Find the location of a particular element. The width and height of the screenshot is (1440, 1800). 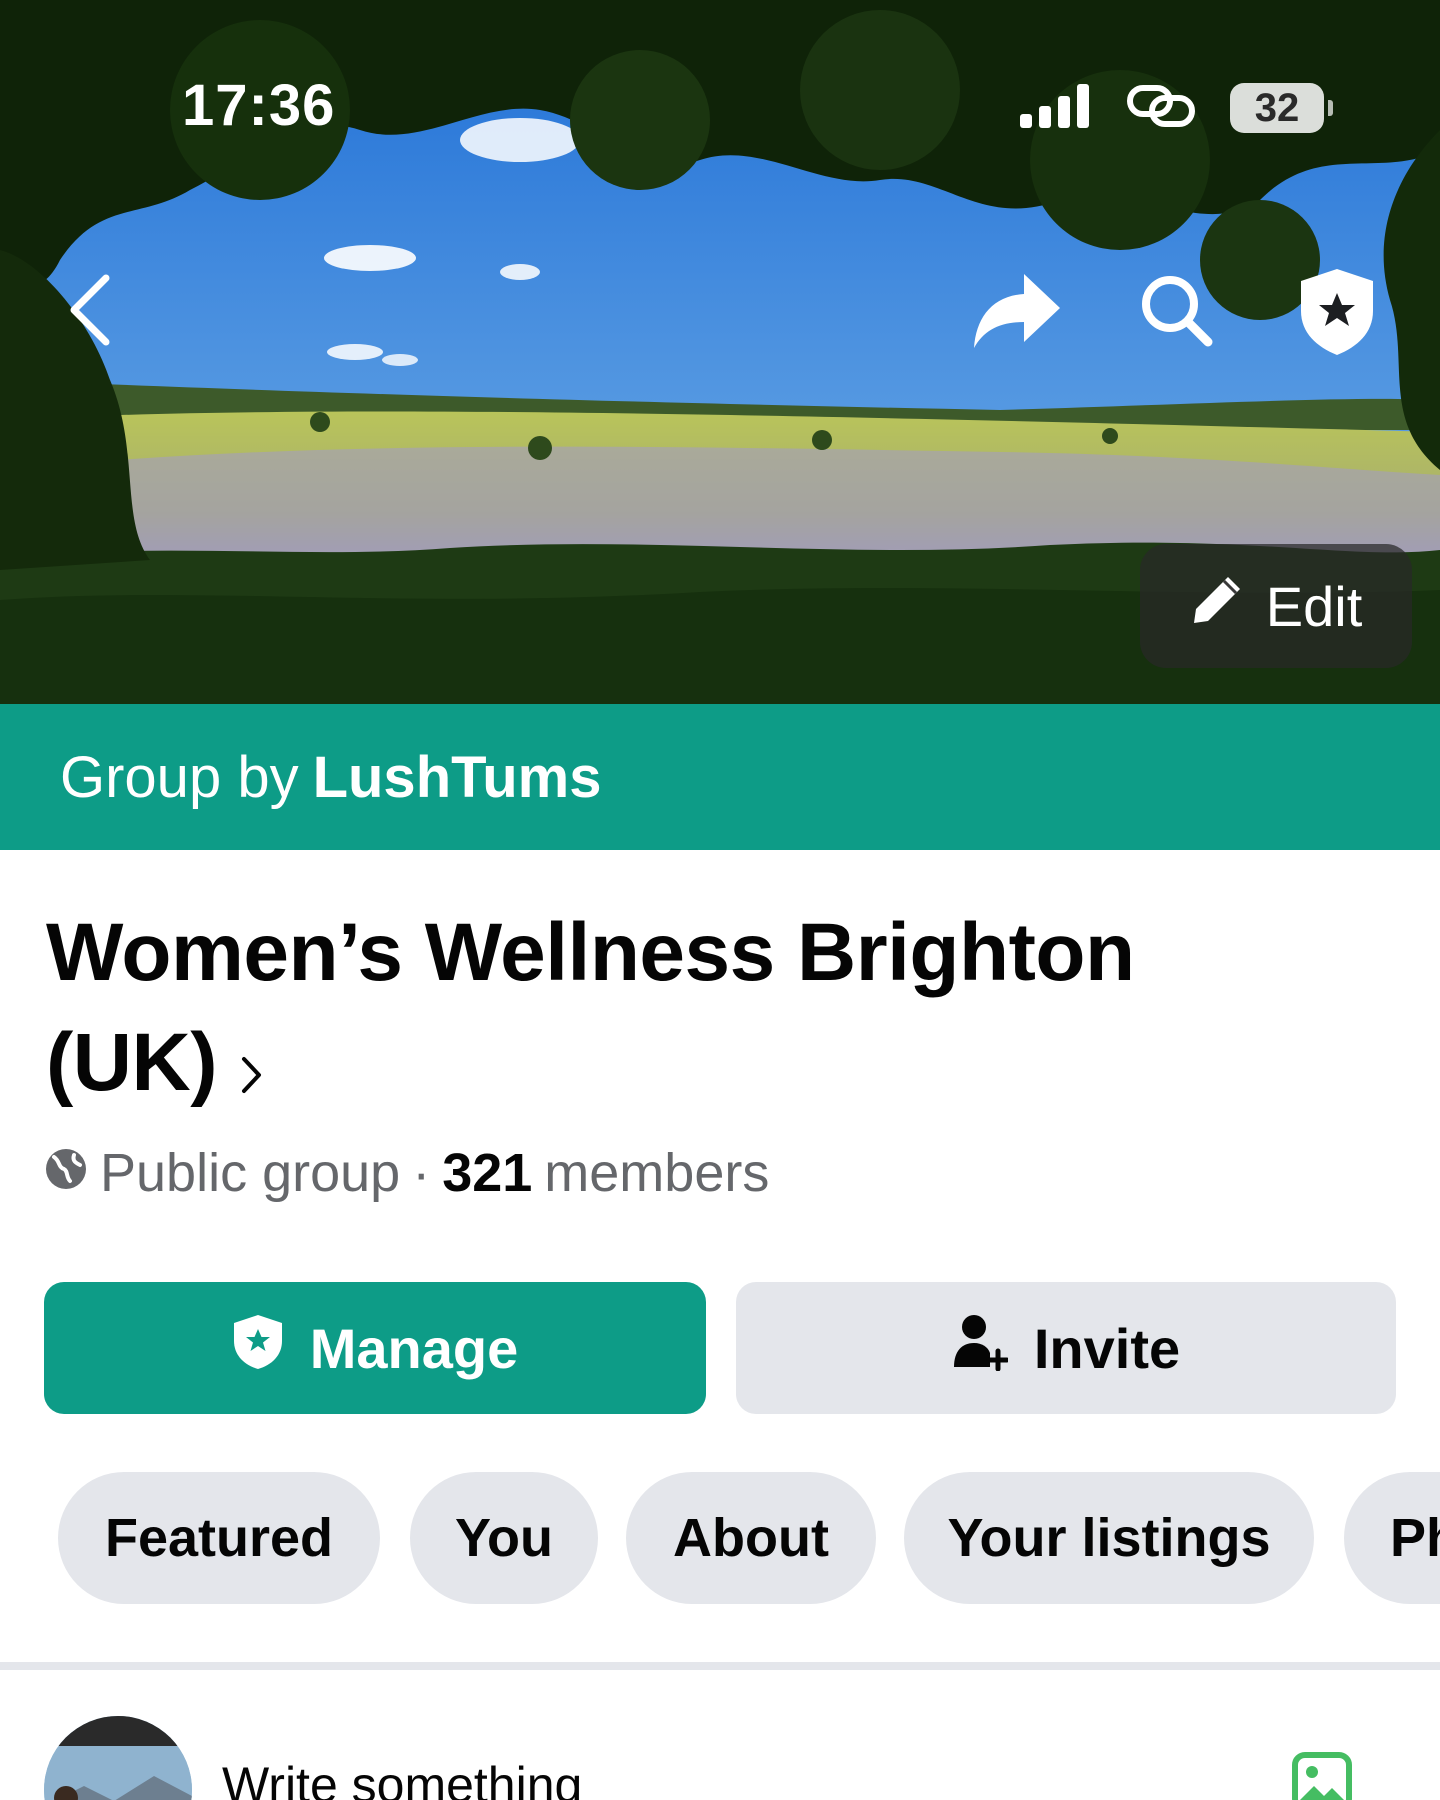

status-bar: 17:36 32 is located at coordinates (720, 80).